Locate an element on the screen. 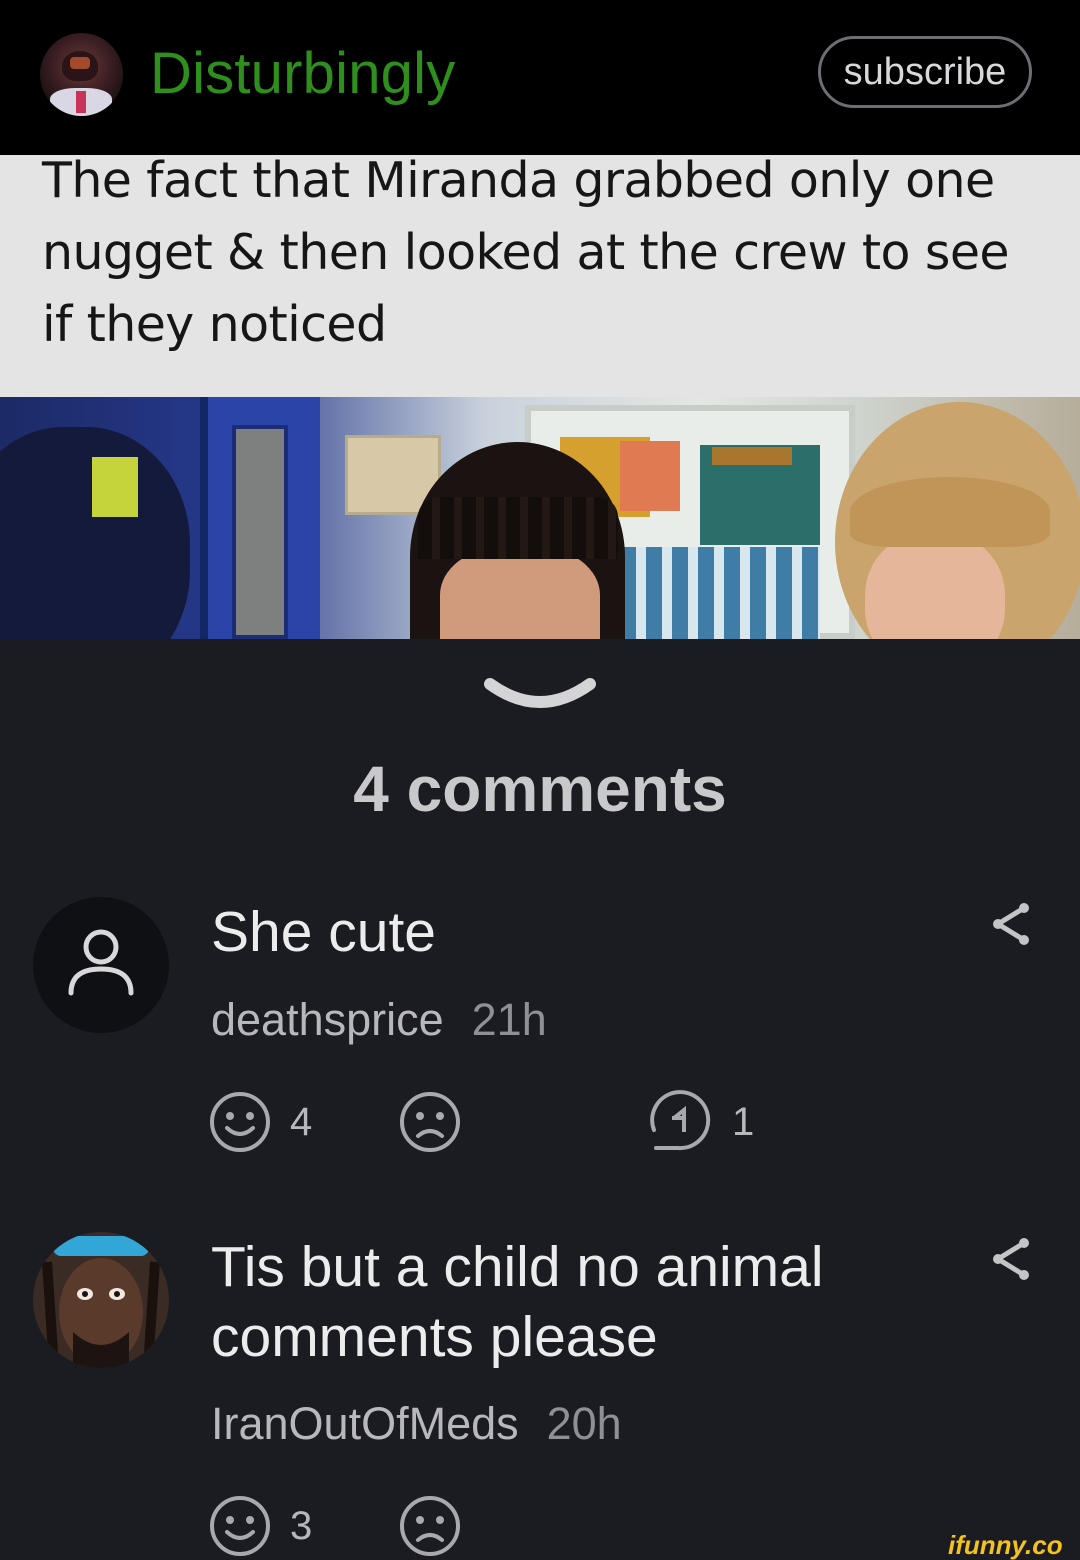  subscribe-button: subscribe is located at coordinates (925, 72).